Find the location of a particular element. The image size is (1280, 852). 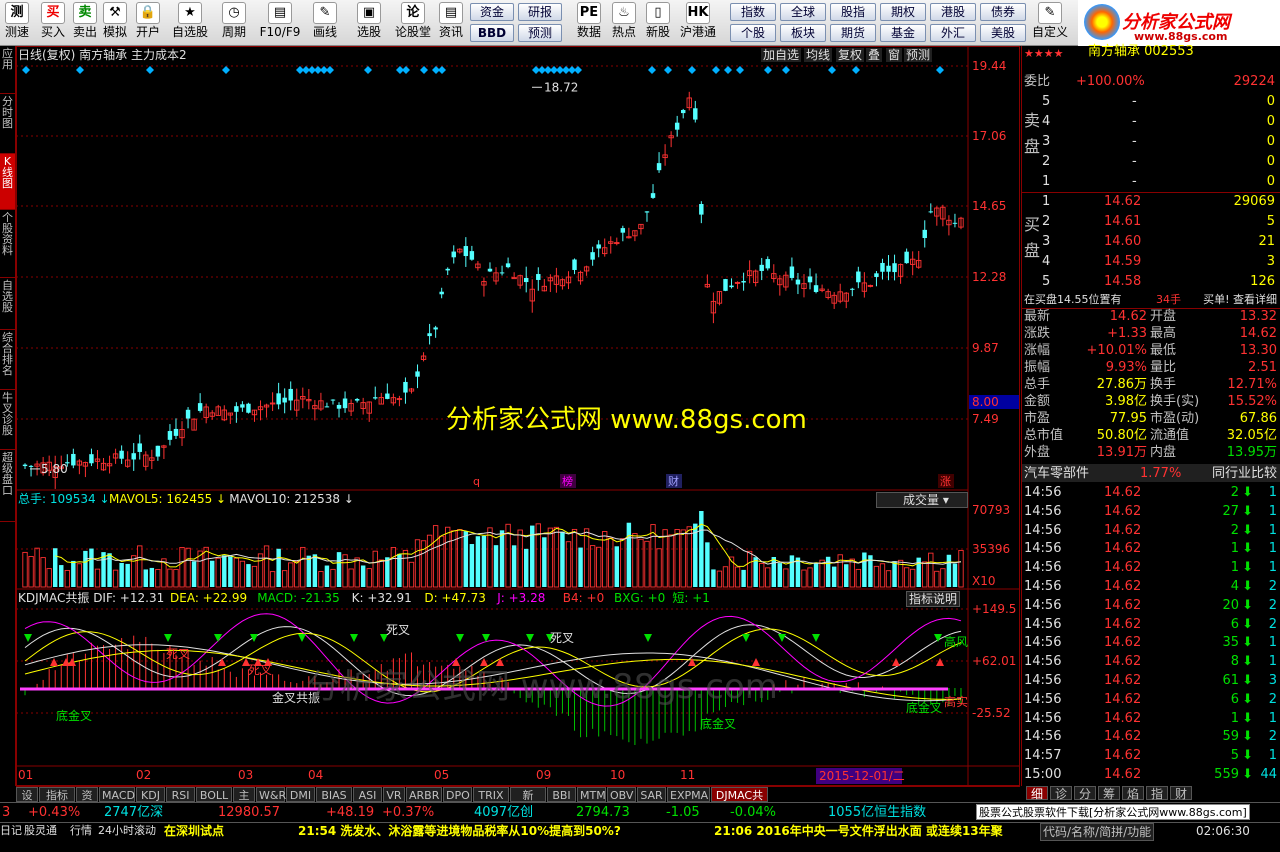

toolbar-small-button: 板块 is located at coordinates (803, 33).